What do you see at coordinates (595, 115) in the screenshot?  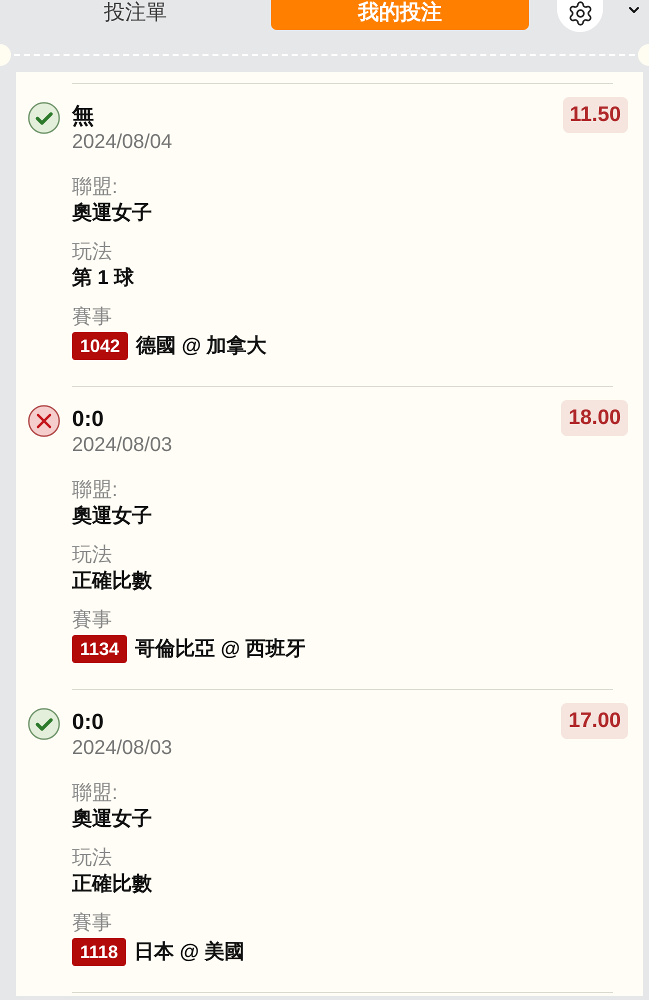 I see `odds-badge: 11.50` at bounding box center [595, 115].